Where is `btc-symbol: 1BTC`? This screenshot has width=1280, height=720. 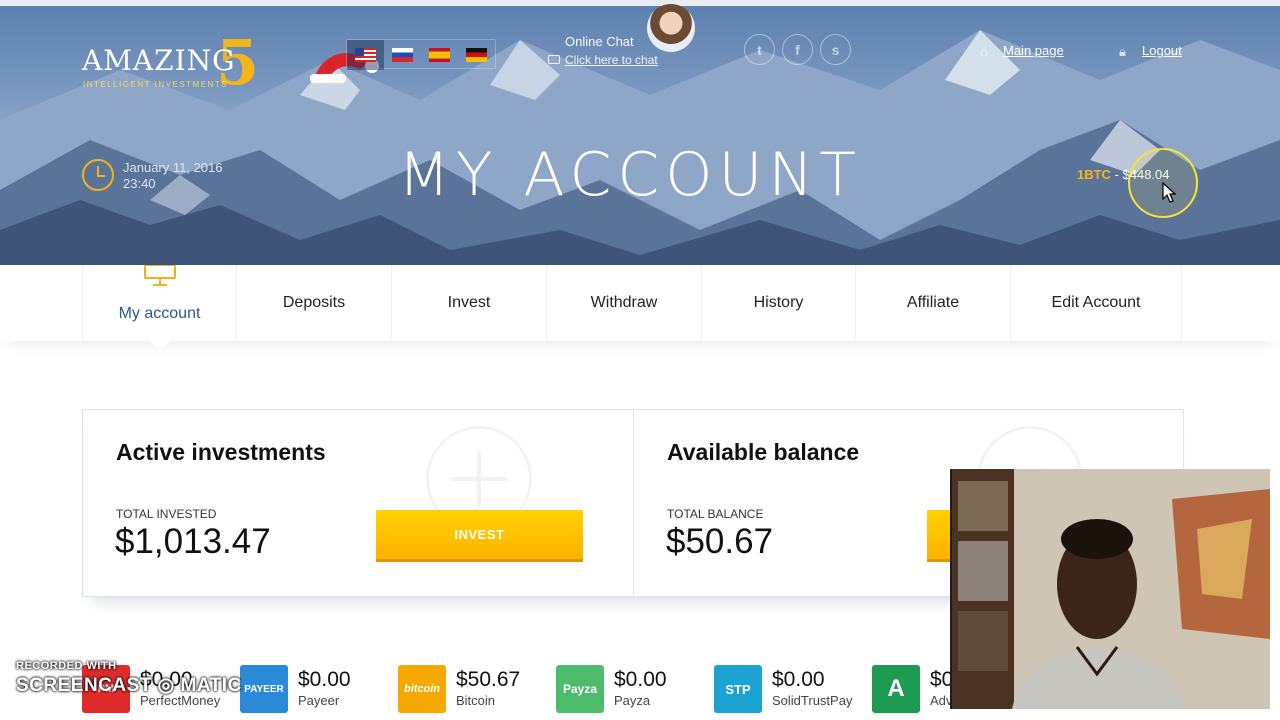 btc-symbol: 1BTC is located at coordinates (1094, 174).